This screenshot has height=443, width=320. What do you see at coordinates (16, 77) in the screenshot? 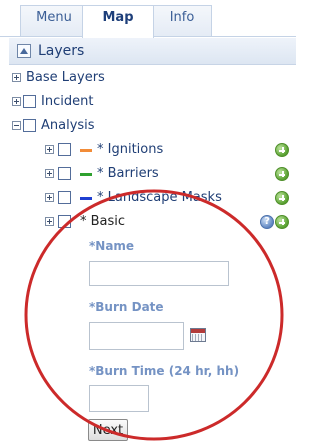
I see `expand-base-layers-icon` at bounding box center [16, 77].